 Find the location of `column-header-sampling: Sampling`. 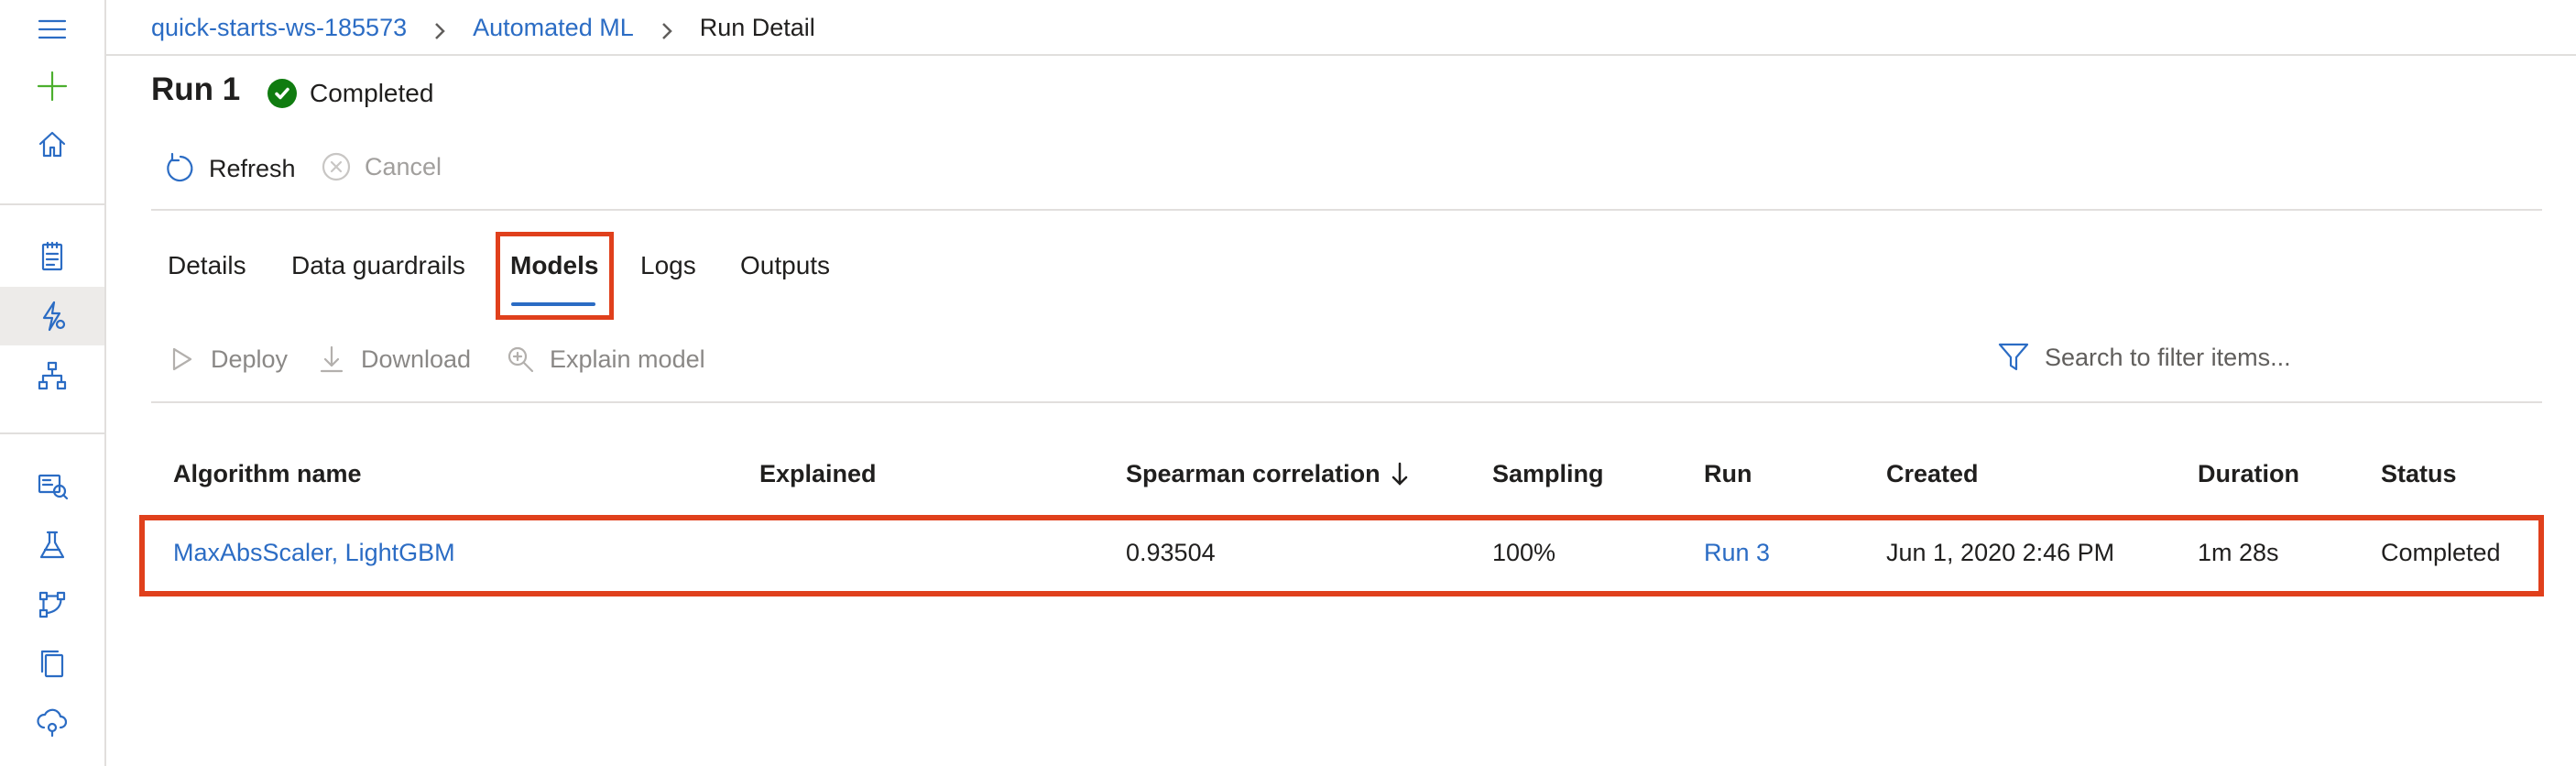

column-header-sampling: Sampling is located at coordinates (1548, 474).